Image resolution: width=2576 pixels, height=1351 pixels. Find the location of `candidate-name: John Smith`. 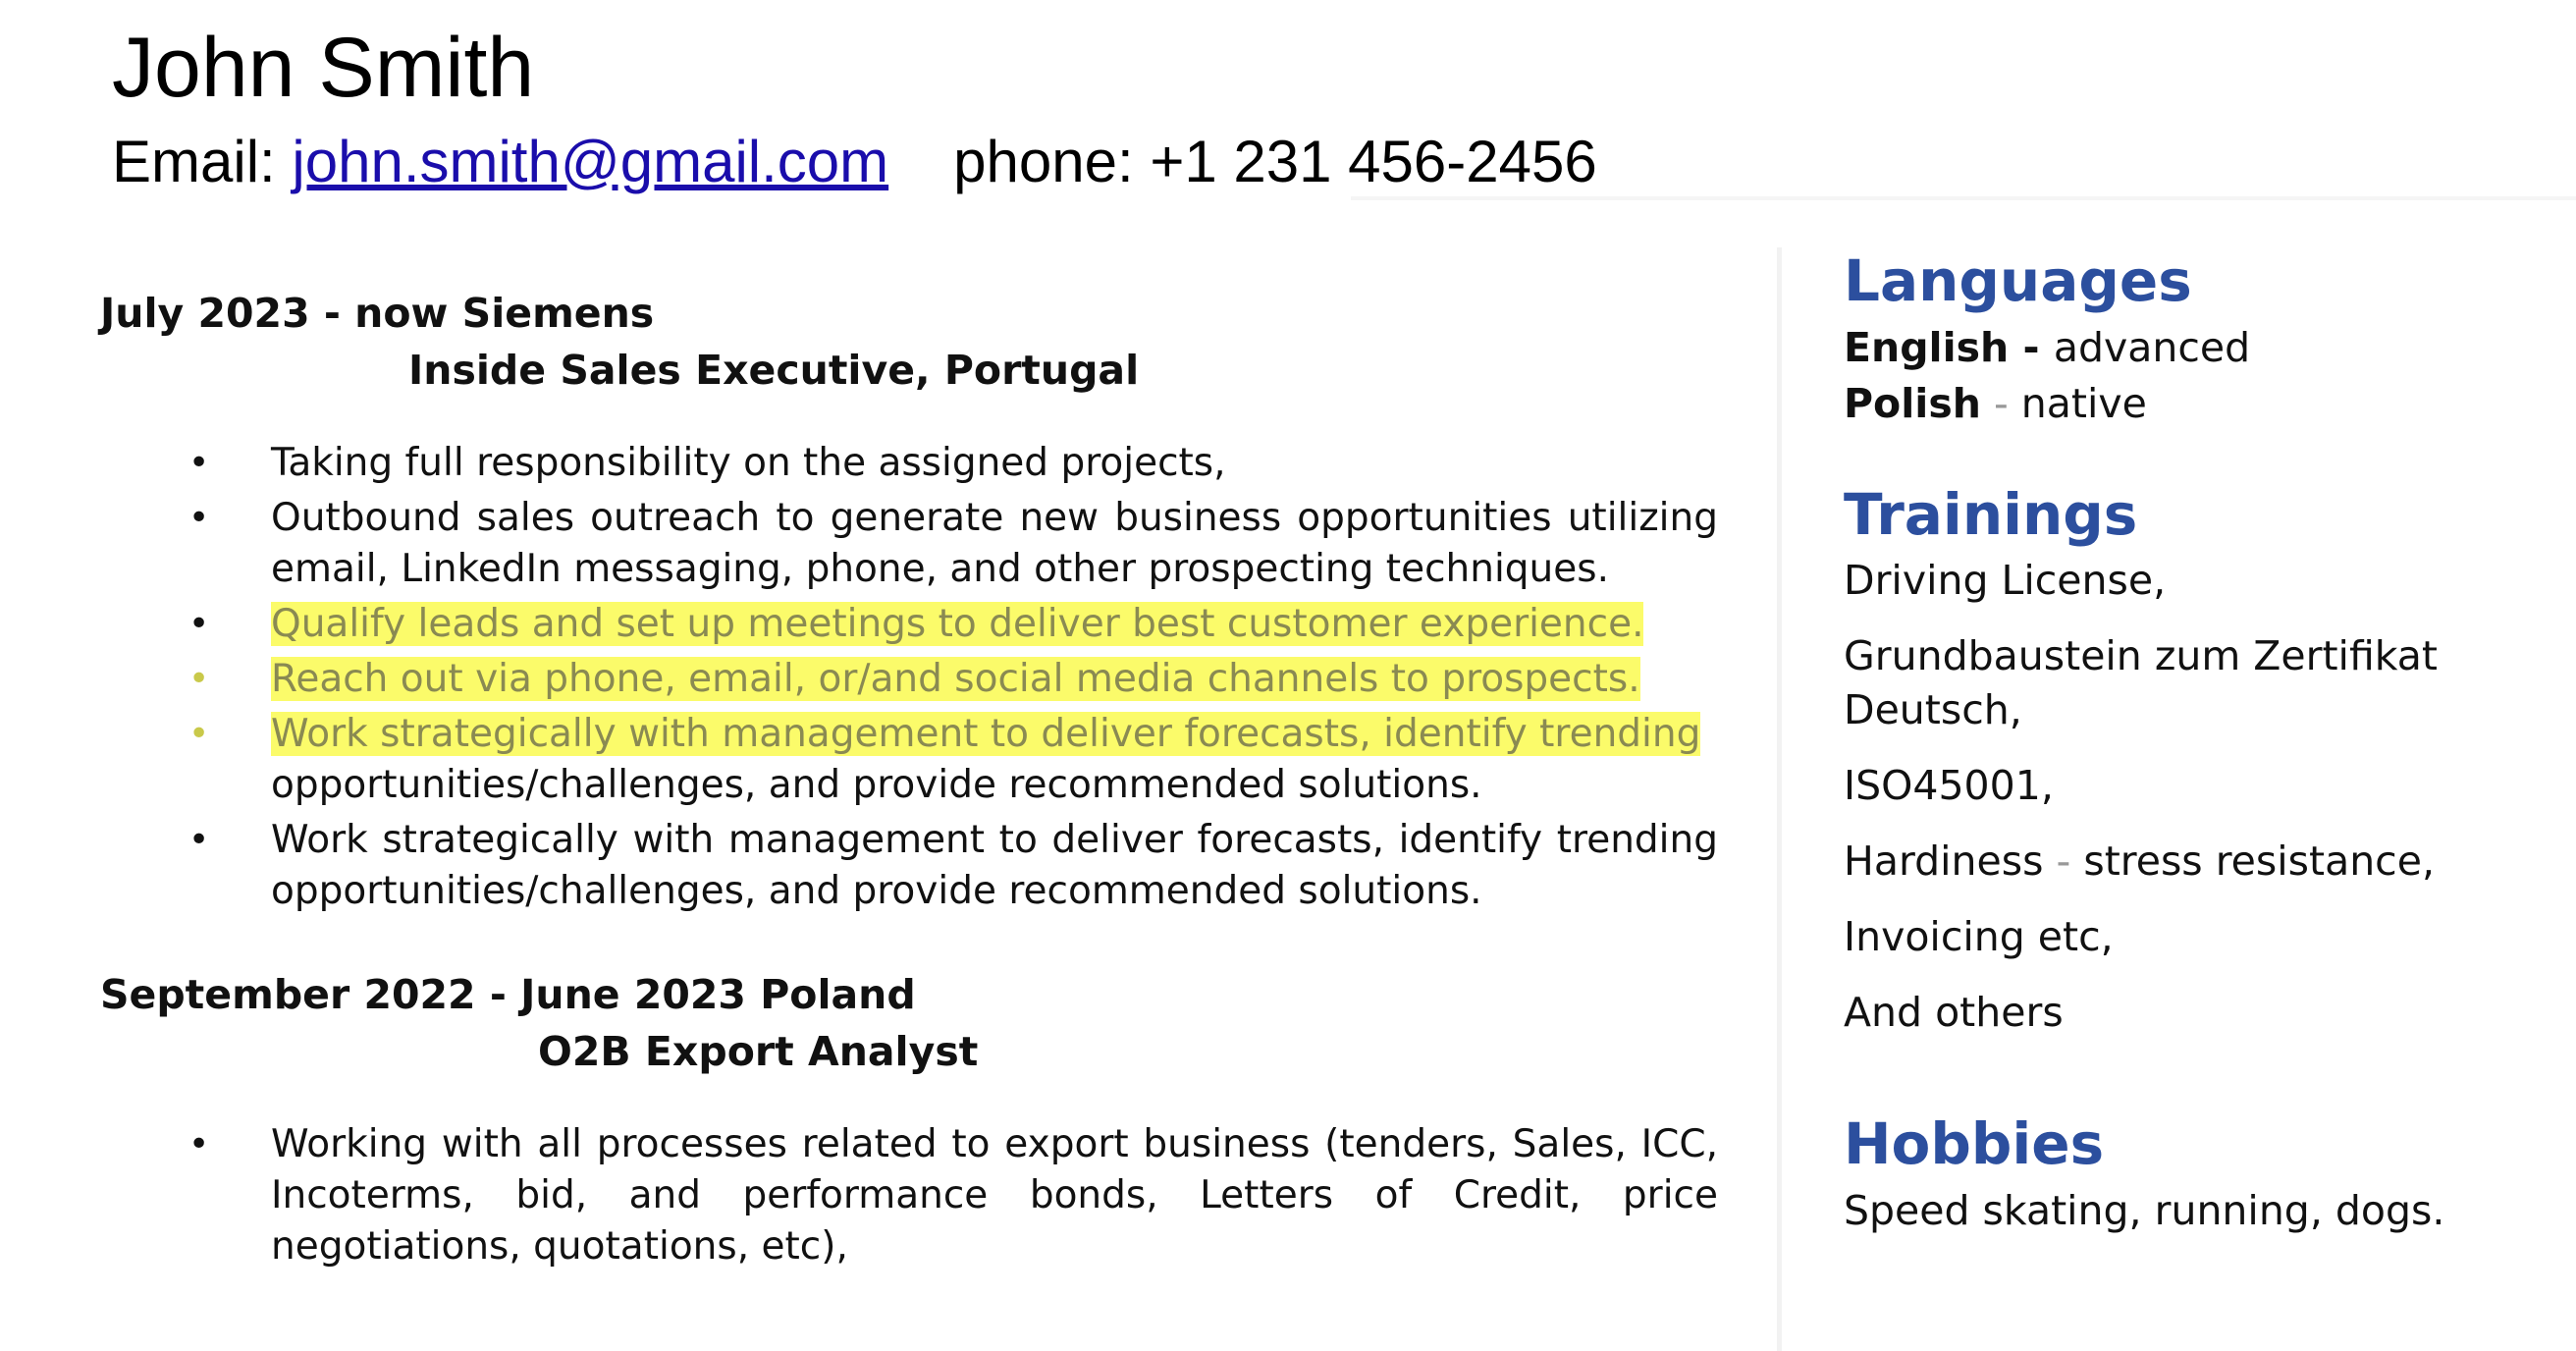

candidate-name: John Smith is located at coordinates (323, 68).